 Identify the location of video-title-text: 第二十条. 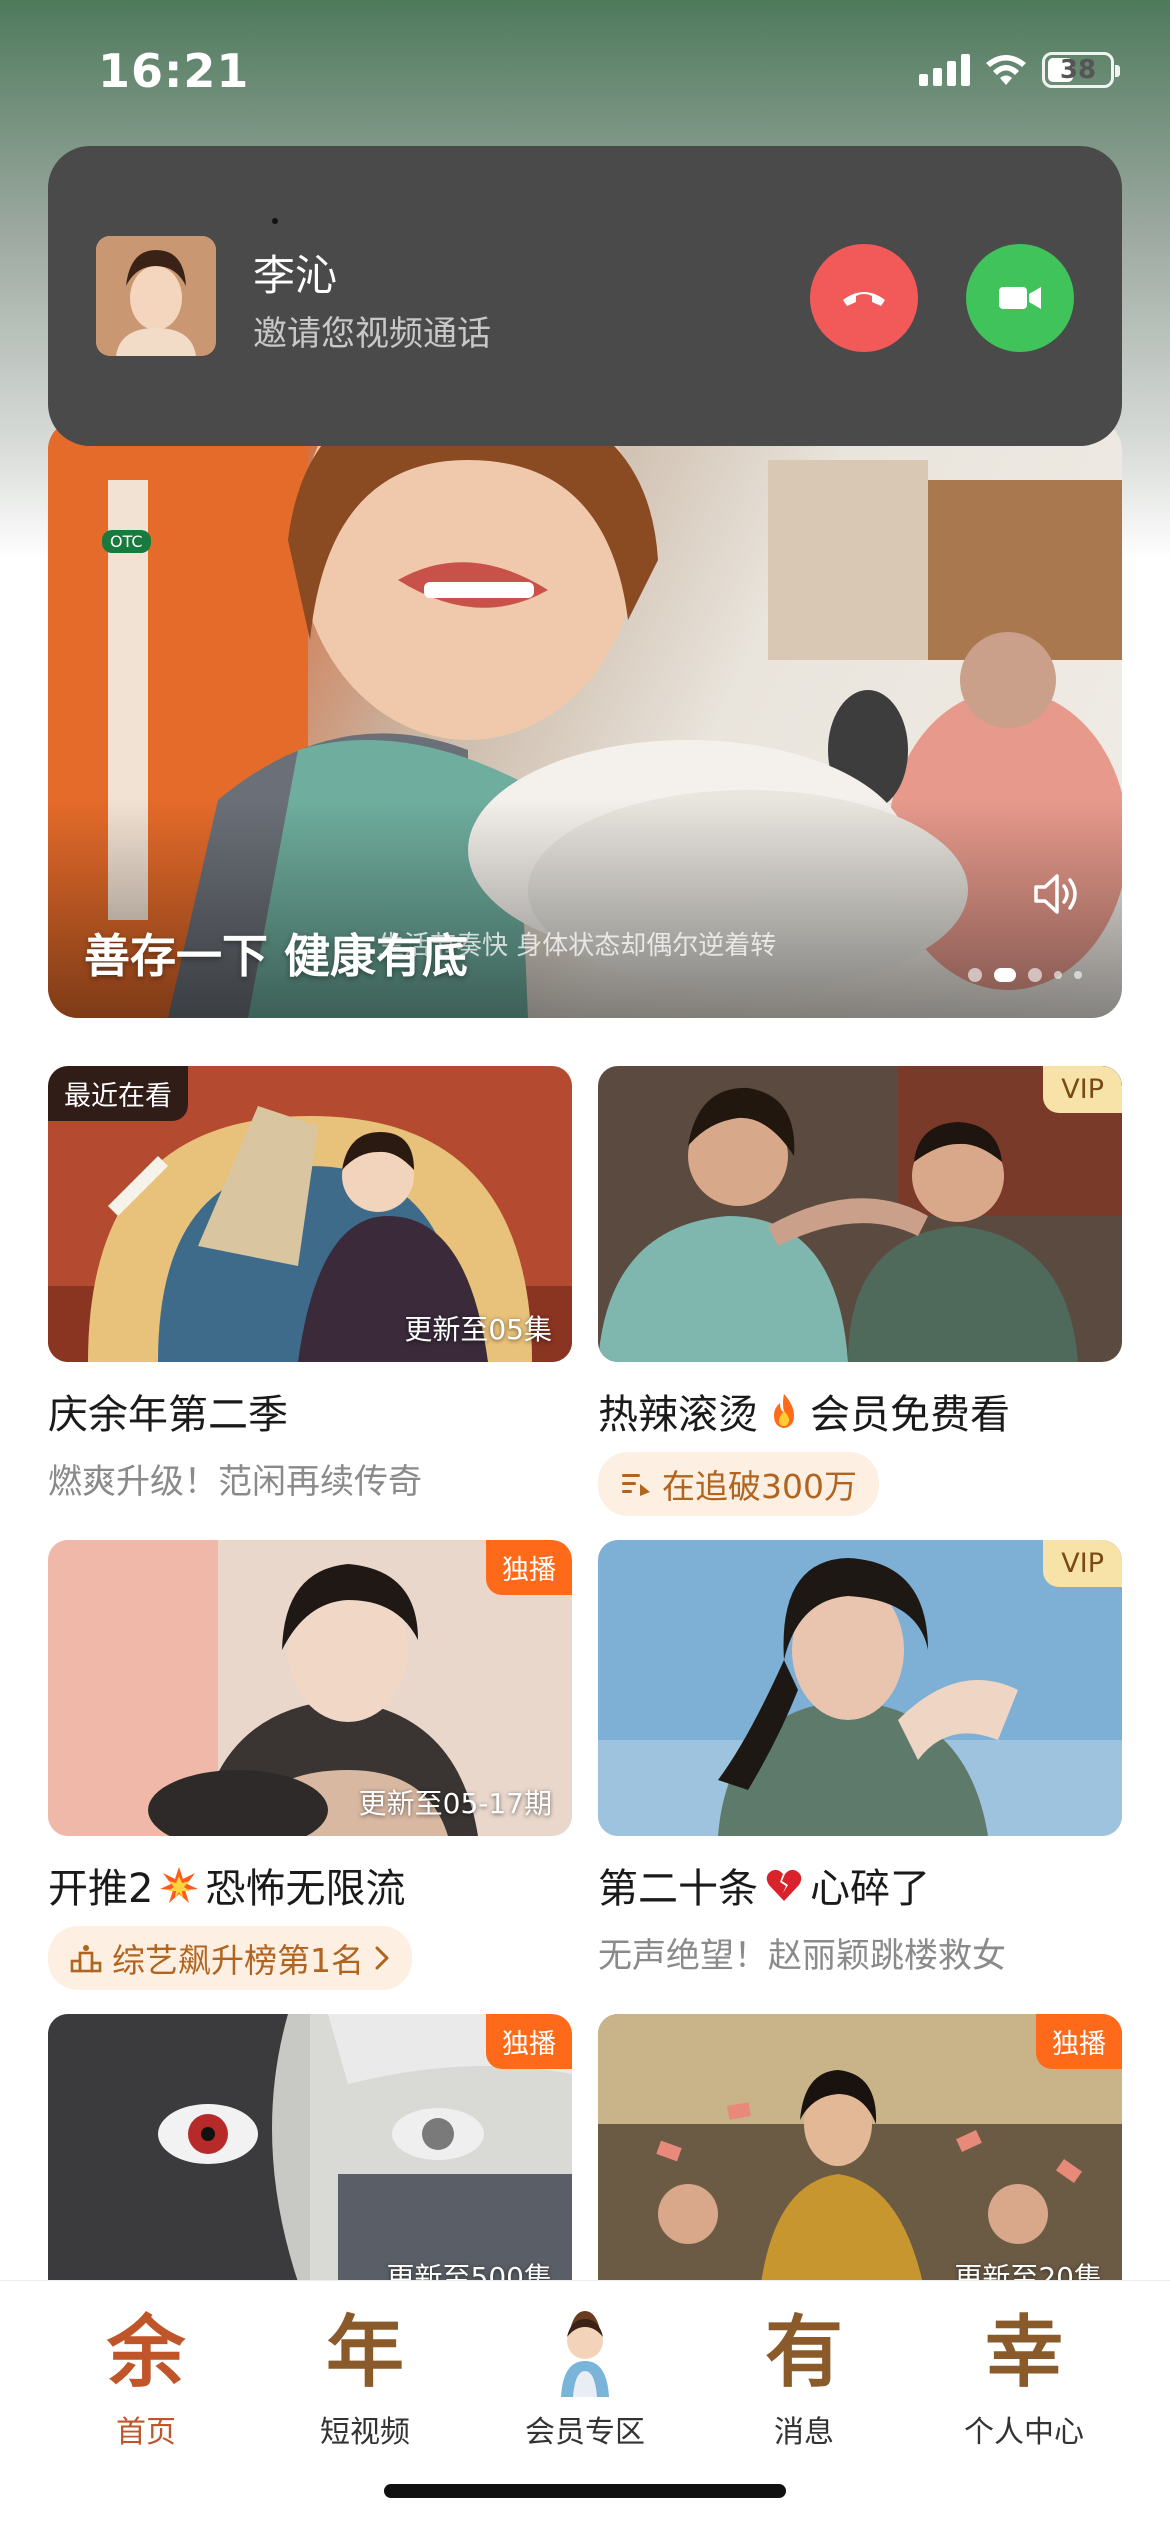
(678, 1889).